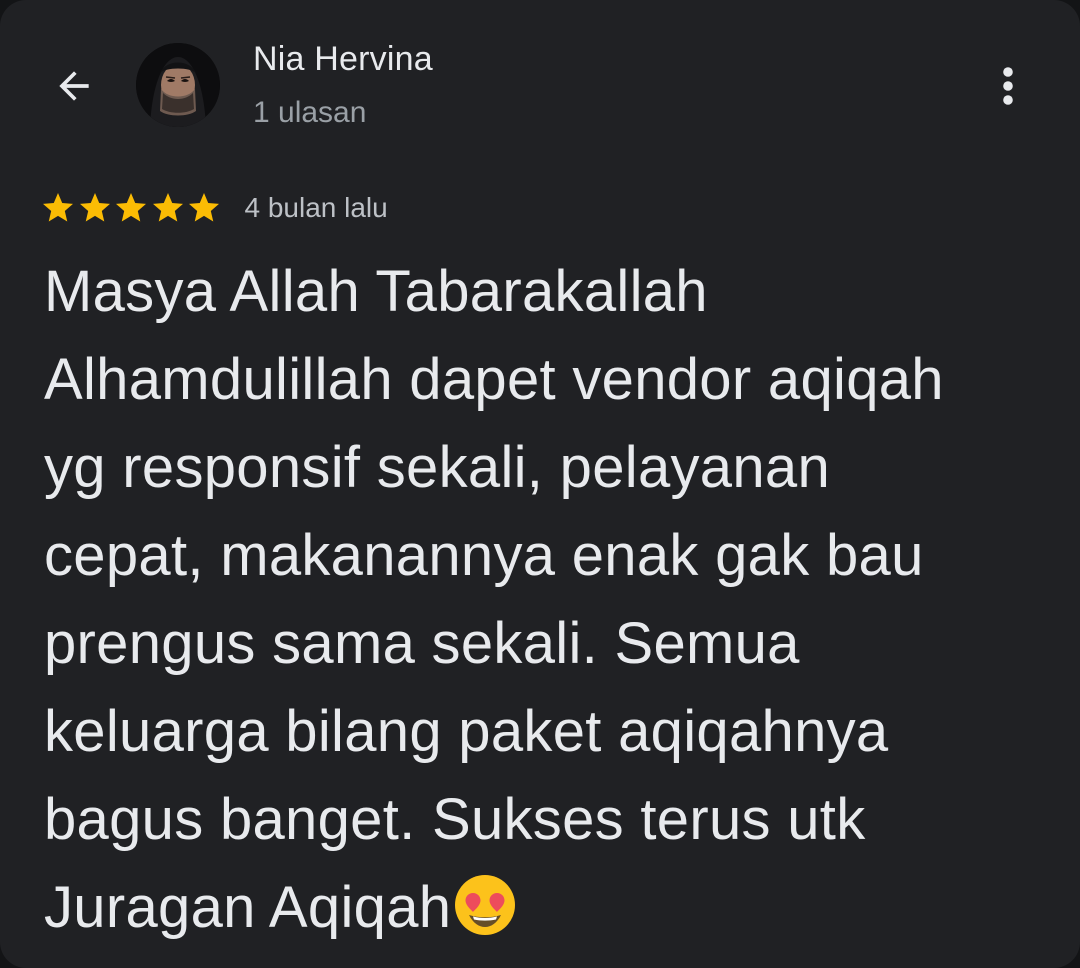  Describe the element at coordinates (422, 643) in the screenshot. I see `review-line: prengus sama sekali. Semua` at that location.